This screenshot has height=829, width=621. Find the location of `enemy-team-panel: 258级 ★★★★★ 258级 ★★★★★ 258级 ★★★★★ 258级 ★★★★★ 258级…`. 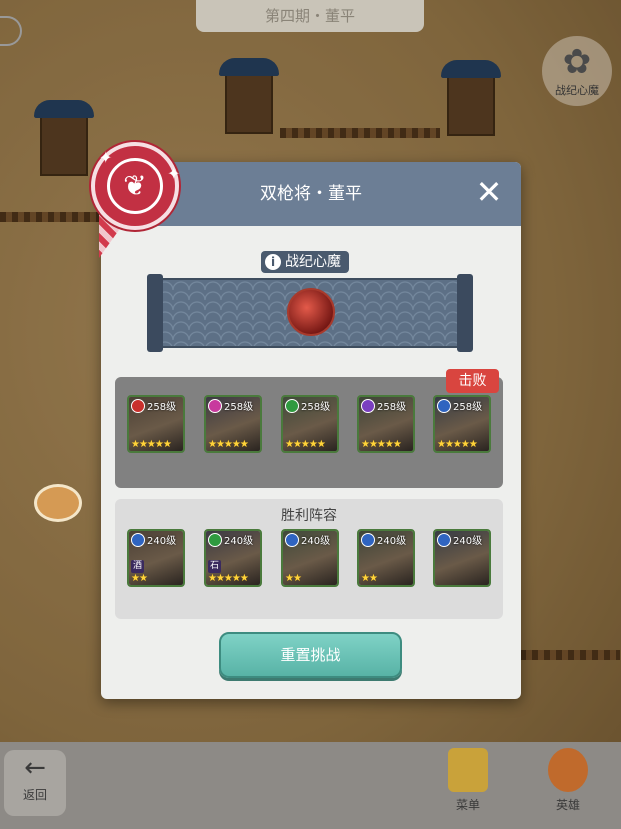

enemy-team-panel: 258级 ★★★★★ 258级 ★★★★★ 258级 ★★★★★ 258级 ★★★★★ 258级… is located at coordinates (309, 432).